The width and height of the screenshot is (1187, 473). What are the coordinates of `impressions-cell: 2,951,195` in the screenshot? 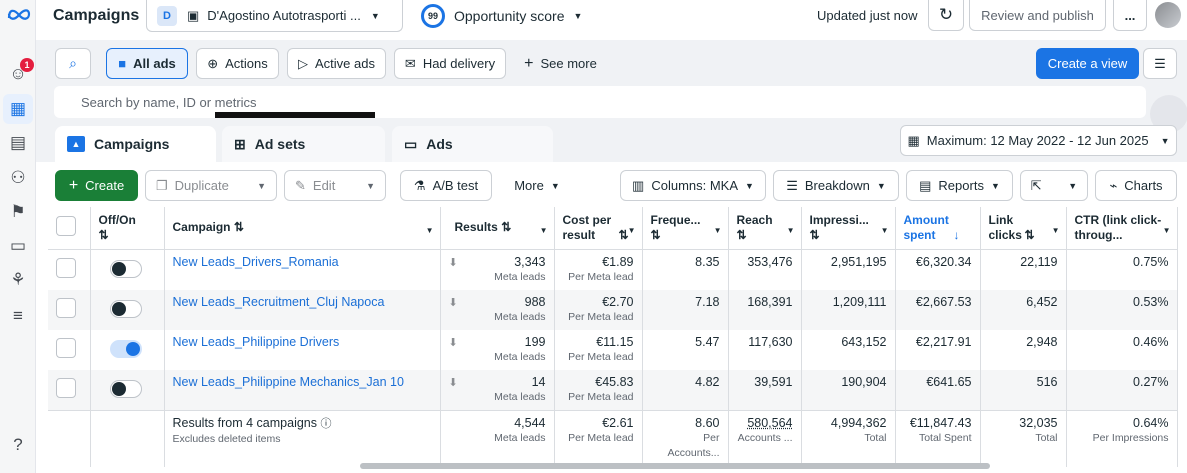 It's located at (848, 269).